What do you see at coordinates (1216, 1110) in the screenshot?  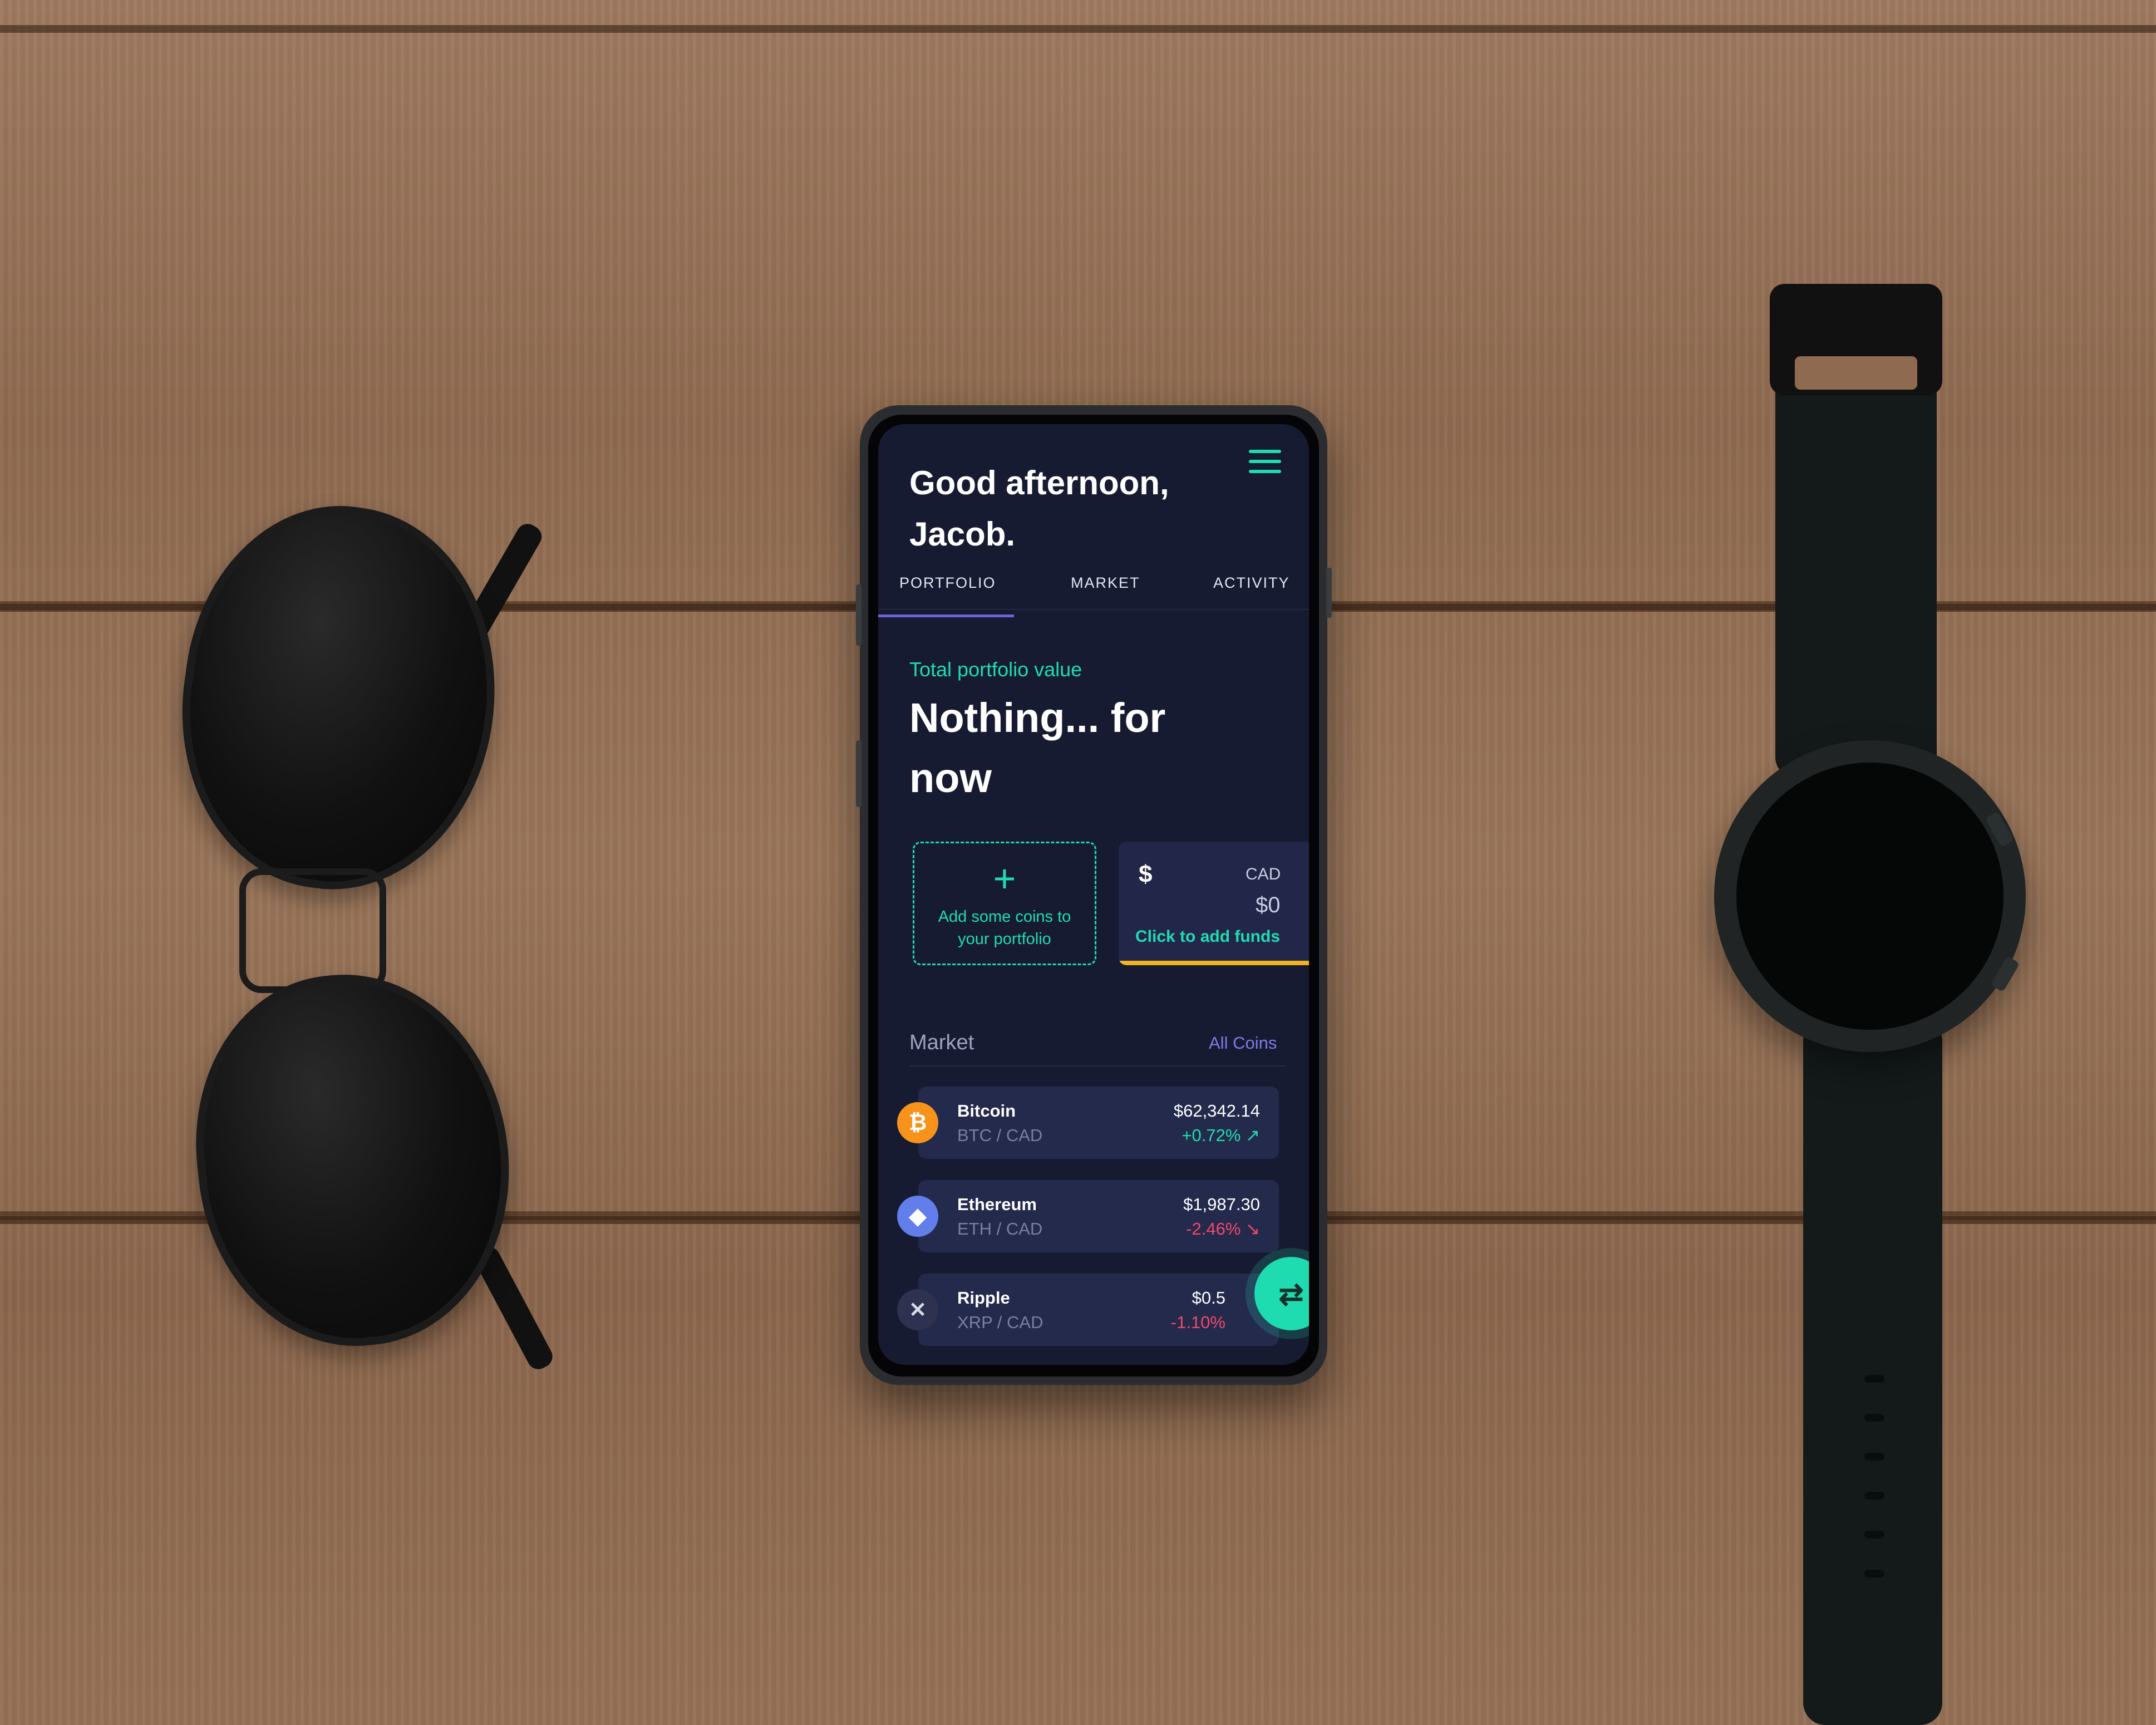 I see `coin-price: $62,342.14` at bounding box center [1216, 1110].